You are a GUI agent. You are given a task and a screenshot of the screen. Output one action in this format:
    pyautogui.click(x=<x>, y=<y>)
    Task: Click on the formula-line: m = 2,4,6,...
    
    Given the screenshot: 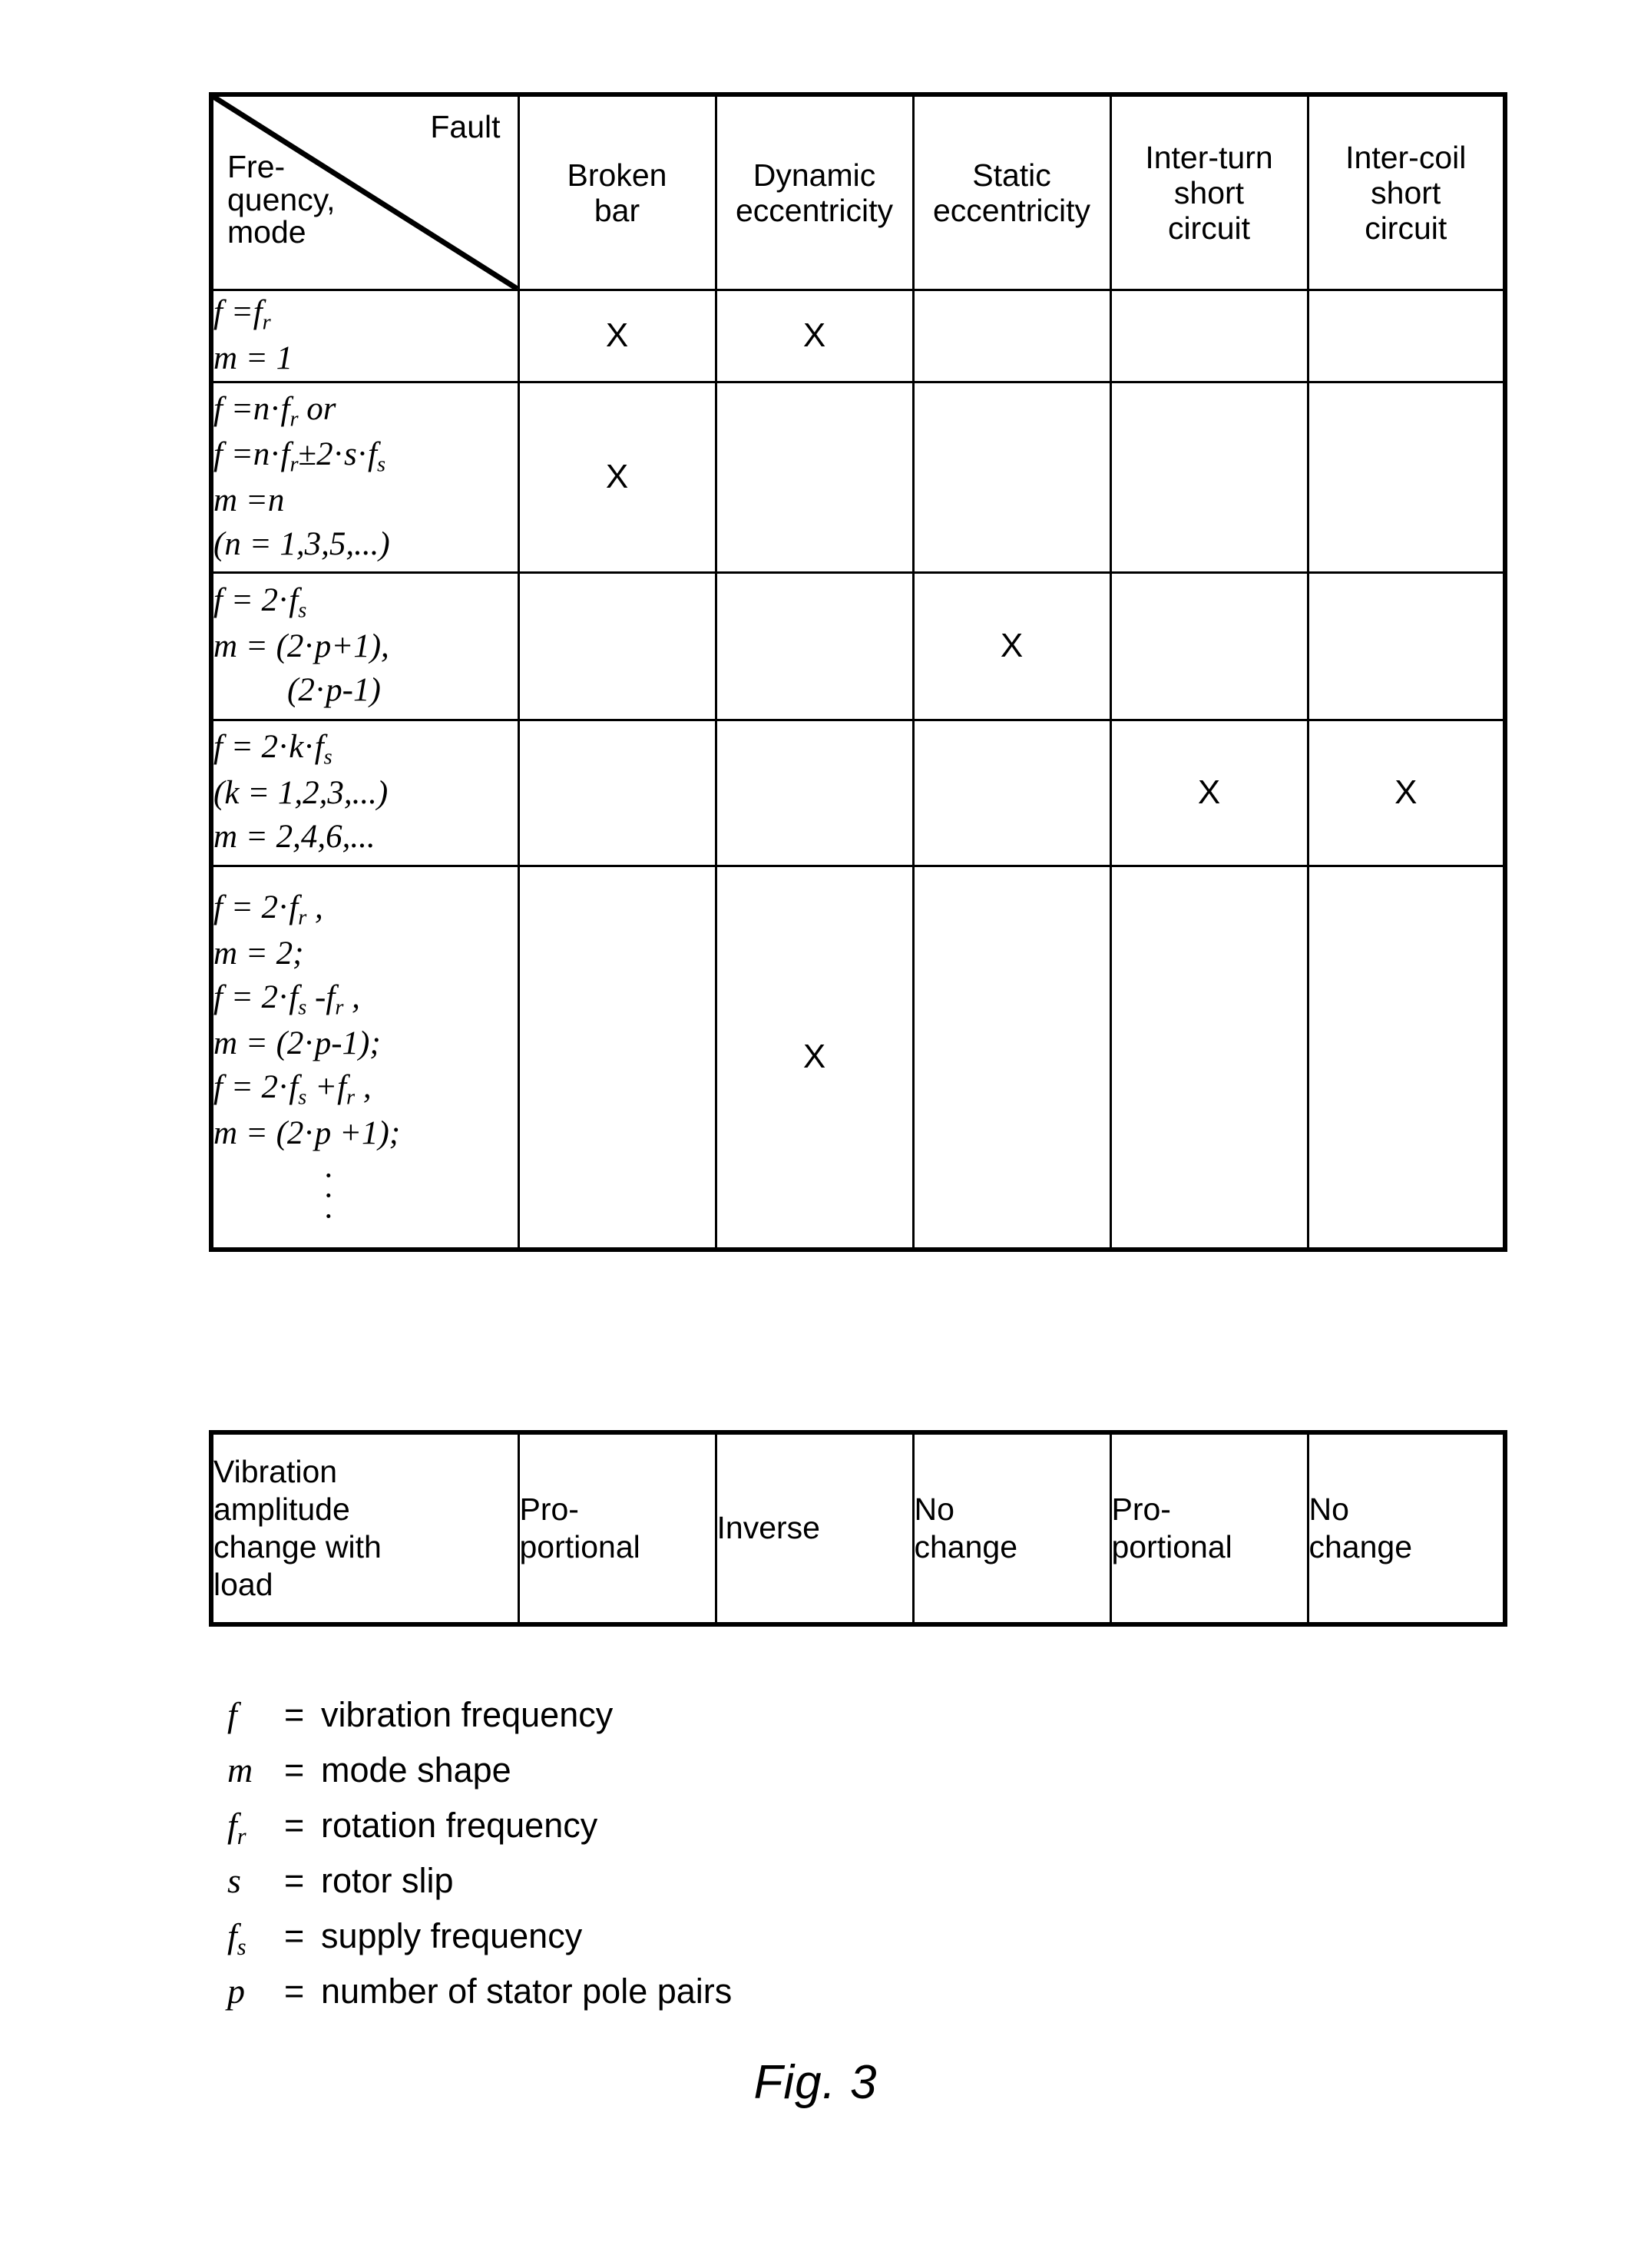 What is the action you would take?
    pyautogui.click(x=294, y=837)
    